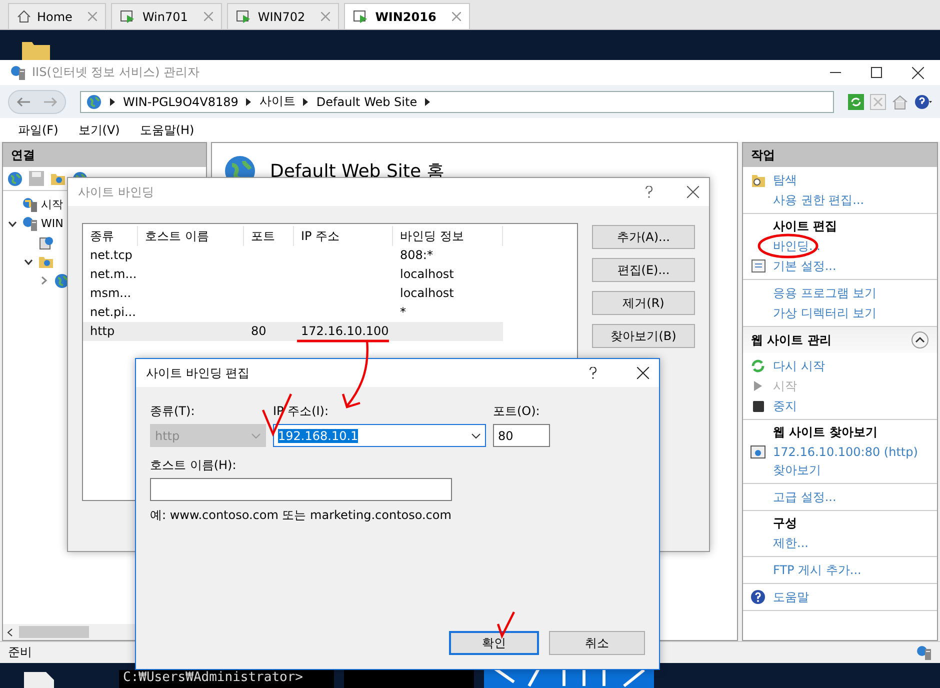  What do you see at coordinates (758, 406) in the screenshot?
I see `stop-icon` at bounding box center [758, 406].